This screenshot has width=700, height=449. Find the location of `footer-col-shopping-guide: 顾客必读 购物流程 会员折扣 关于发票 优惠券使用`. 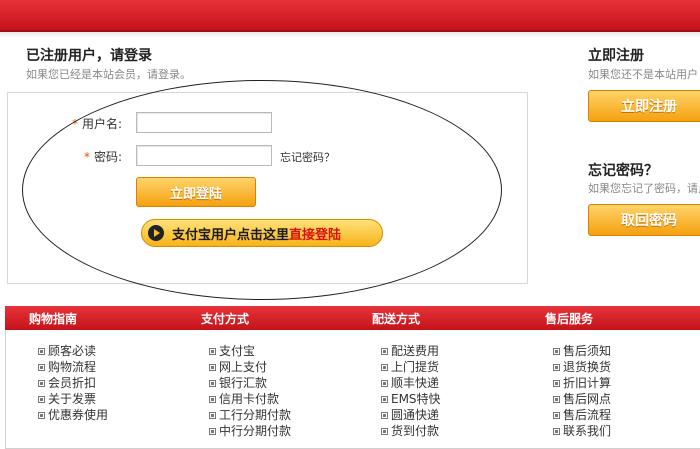

footer-col-shopping-guide: 顾客必读 购物流程 会员折扣 关于发票 优惠券使用 is located at coordinates (73, 383).